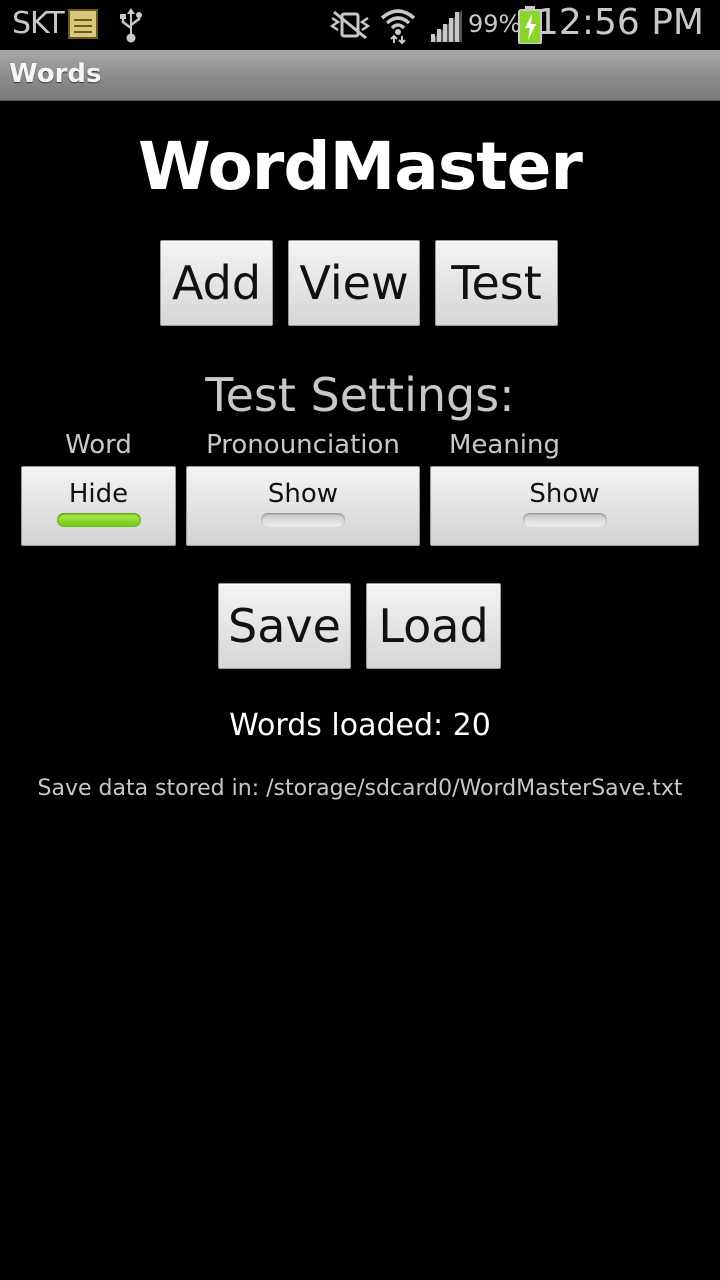  I want to click on meaning-toggle: Show, so click(564, 506).